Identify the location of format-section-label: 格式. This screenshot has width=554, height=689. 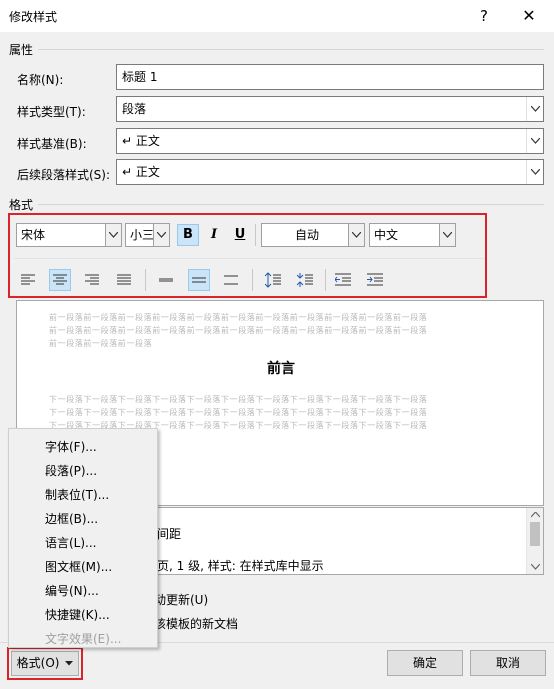
(21, 205).